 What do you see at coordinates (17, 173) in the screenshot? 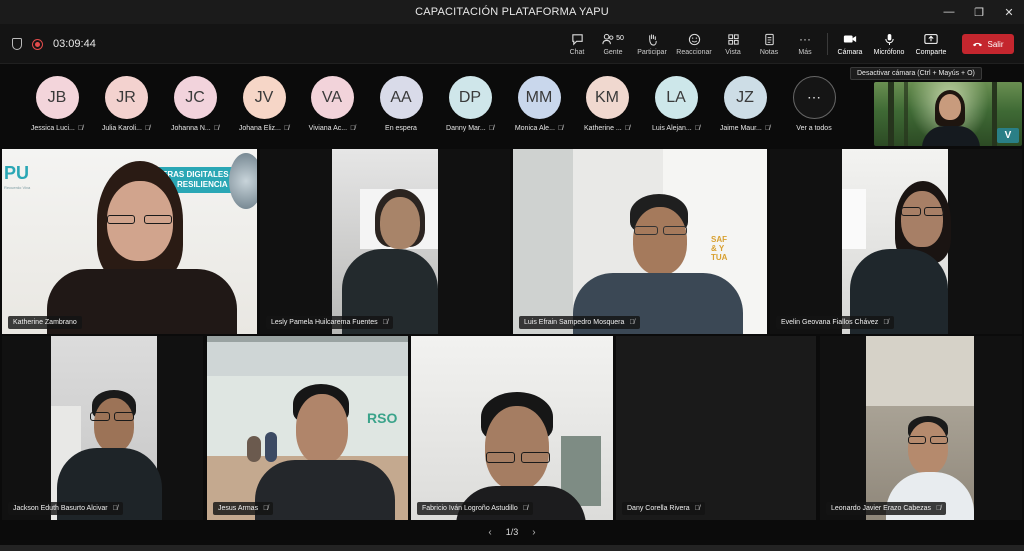
I see `company-logo: PU` at bounding box center [17, 173].